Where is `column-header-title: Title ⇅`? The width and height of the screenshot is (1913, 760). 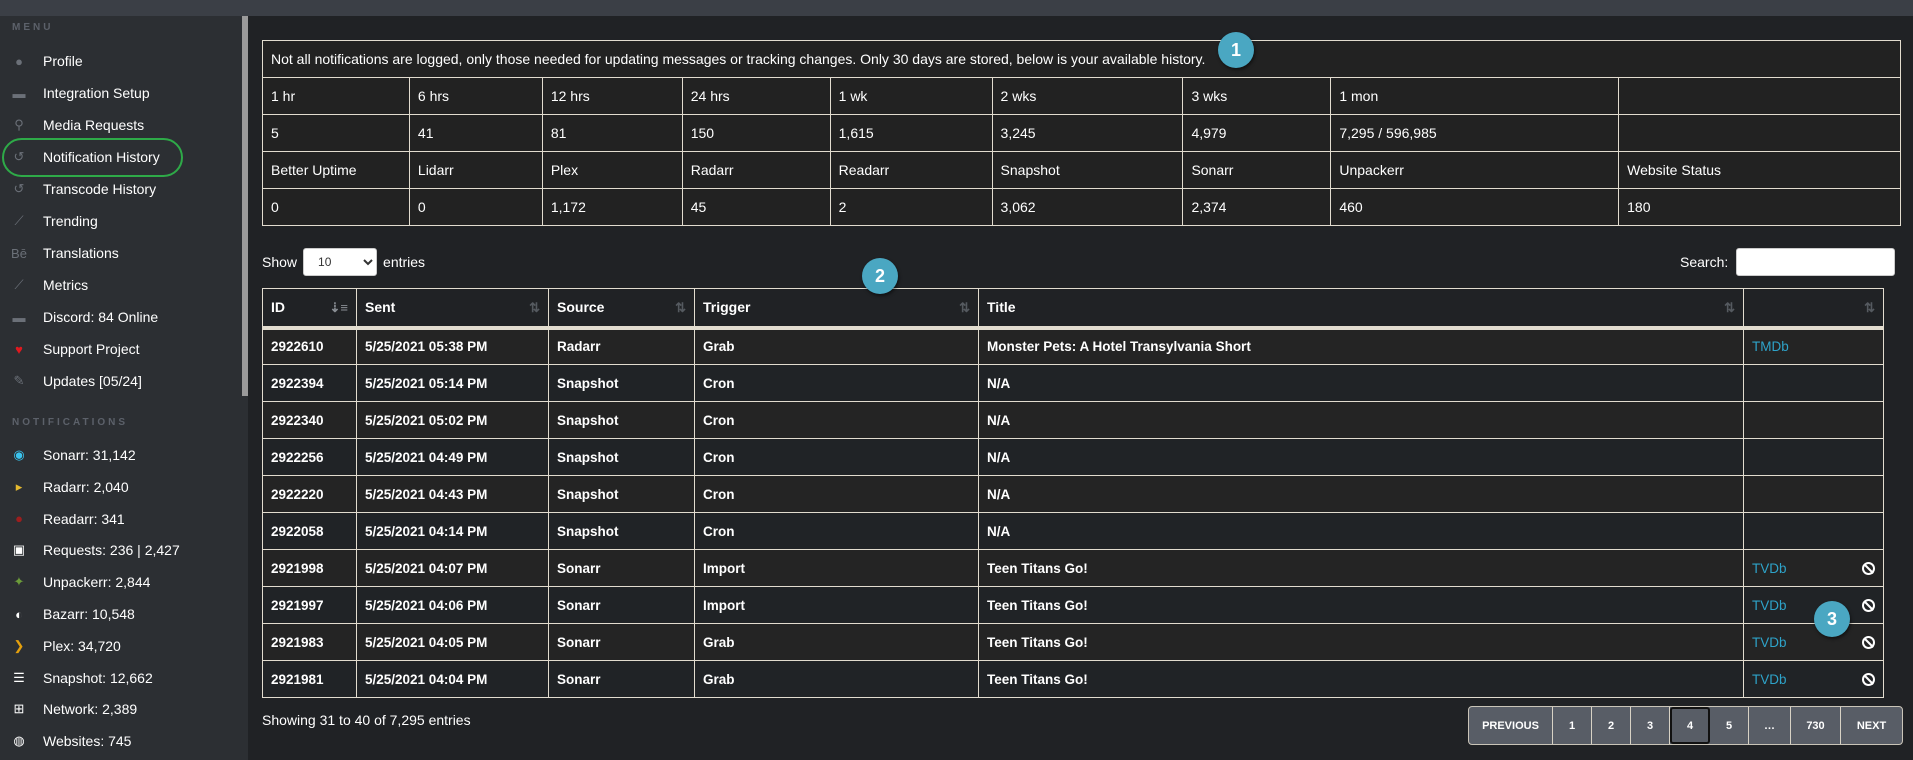
column-header-title: Title ⇅ is located at coordinates (1361, 309).